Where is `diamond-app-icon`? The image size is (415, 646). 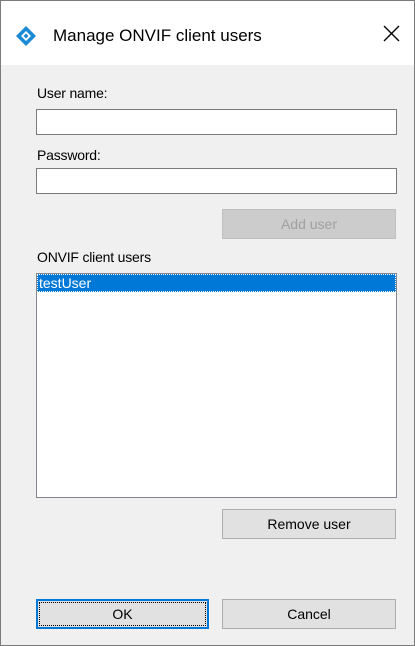
diamond-app-icon is located at coordinates (26, 36).